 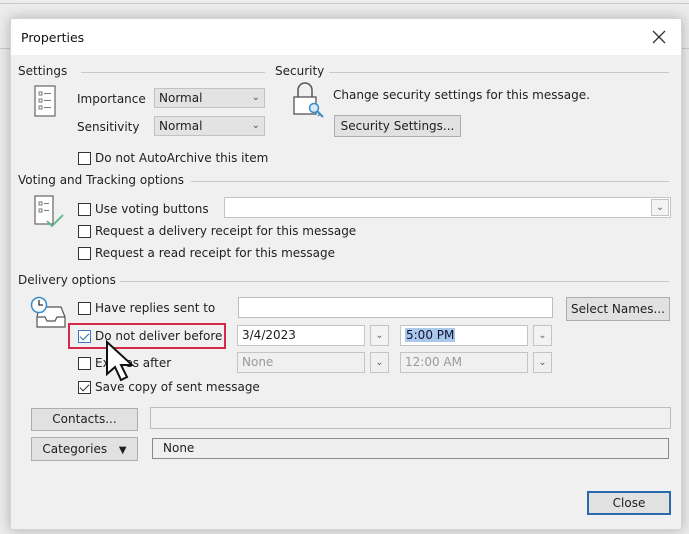 What do you see at coordinates (84, 336) in the screenshot?
I see `do-not-deliver-checkbox` at bounding box center [84, 336].